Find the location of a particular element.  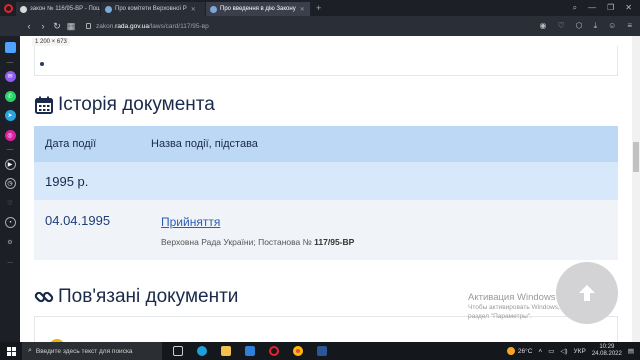

lock-icon is located at coordinates (88, 26).